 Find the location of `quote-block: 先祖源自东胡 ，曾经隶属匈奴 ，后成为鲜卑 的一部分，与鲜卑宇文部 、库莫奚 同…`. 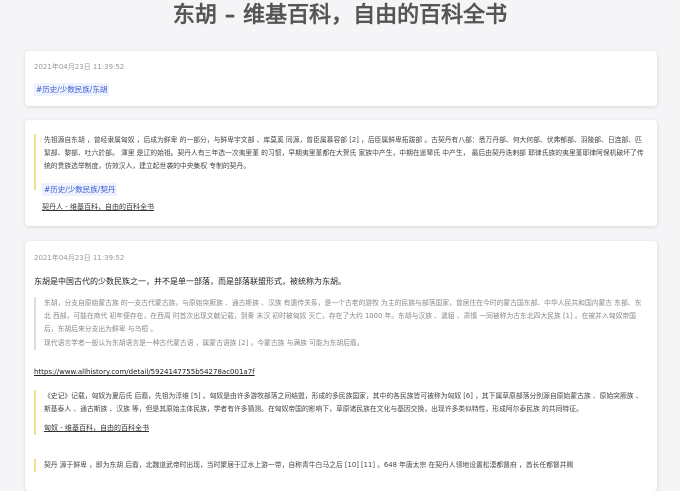

quote-block: 先祖源自东胡 ，曾经隶属匈奴 ，后成为鲜卑 的一部分，与鲜卑宇文部 、库莫奚 同… is located at coordinates (340, 162).